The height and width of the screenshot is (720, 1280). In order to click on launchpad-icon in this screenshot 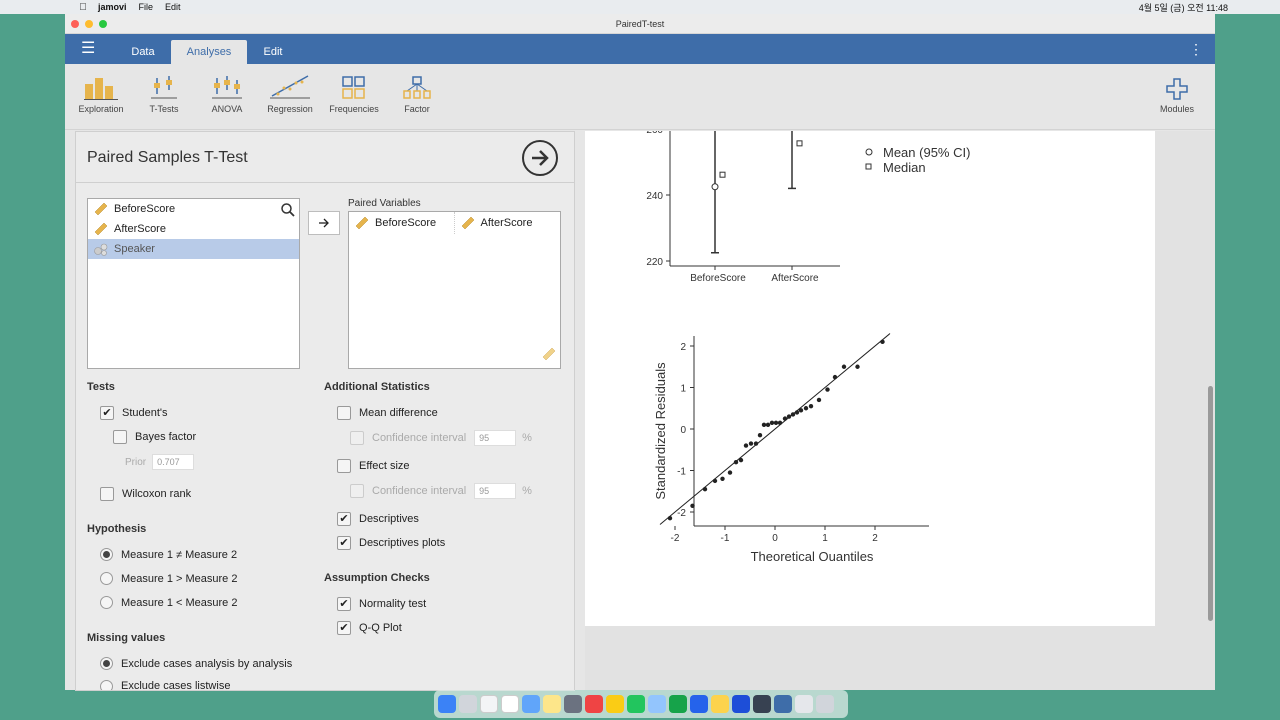, I will do `click(468, 704)`.